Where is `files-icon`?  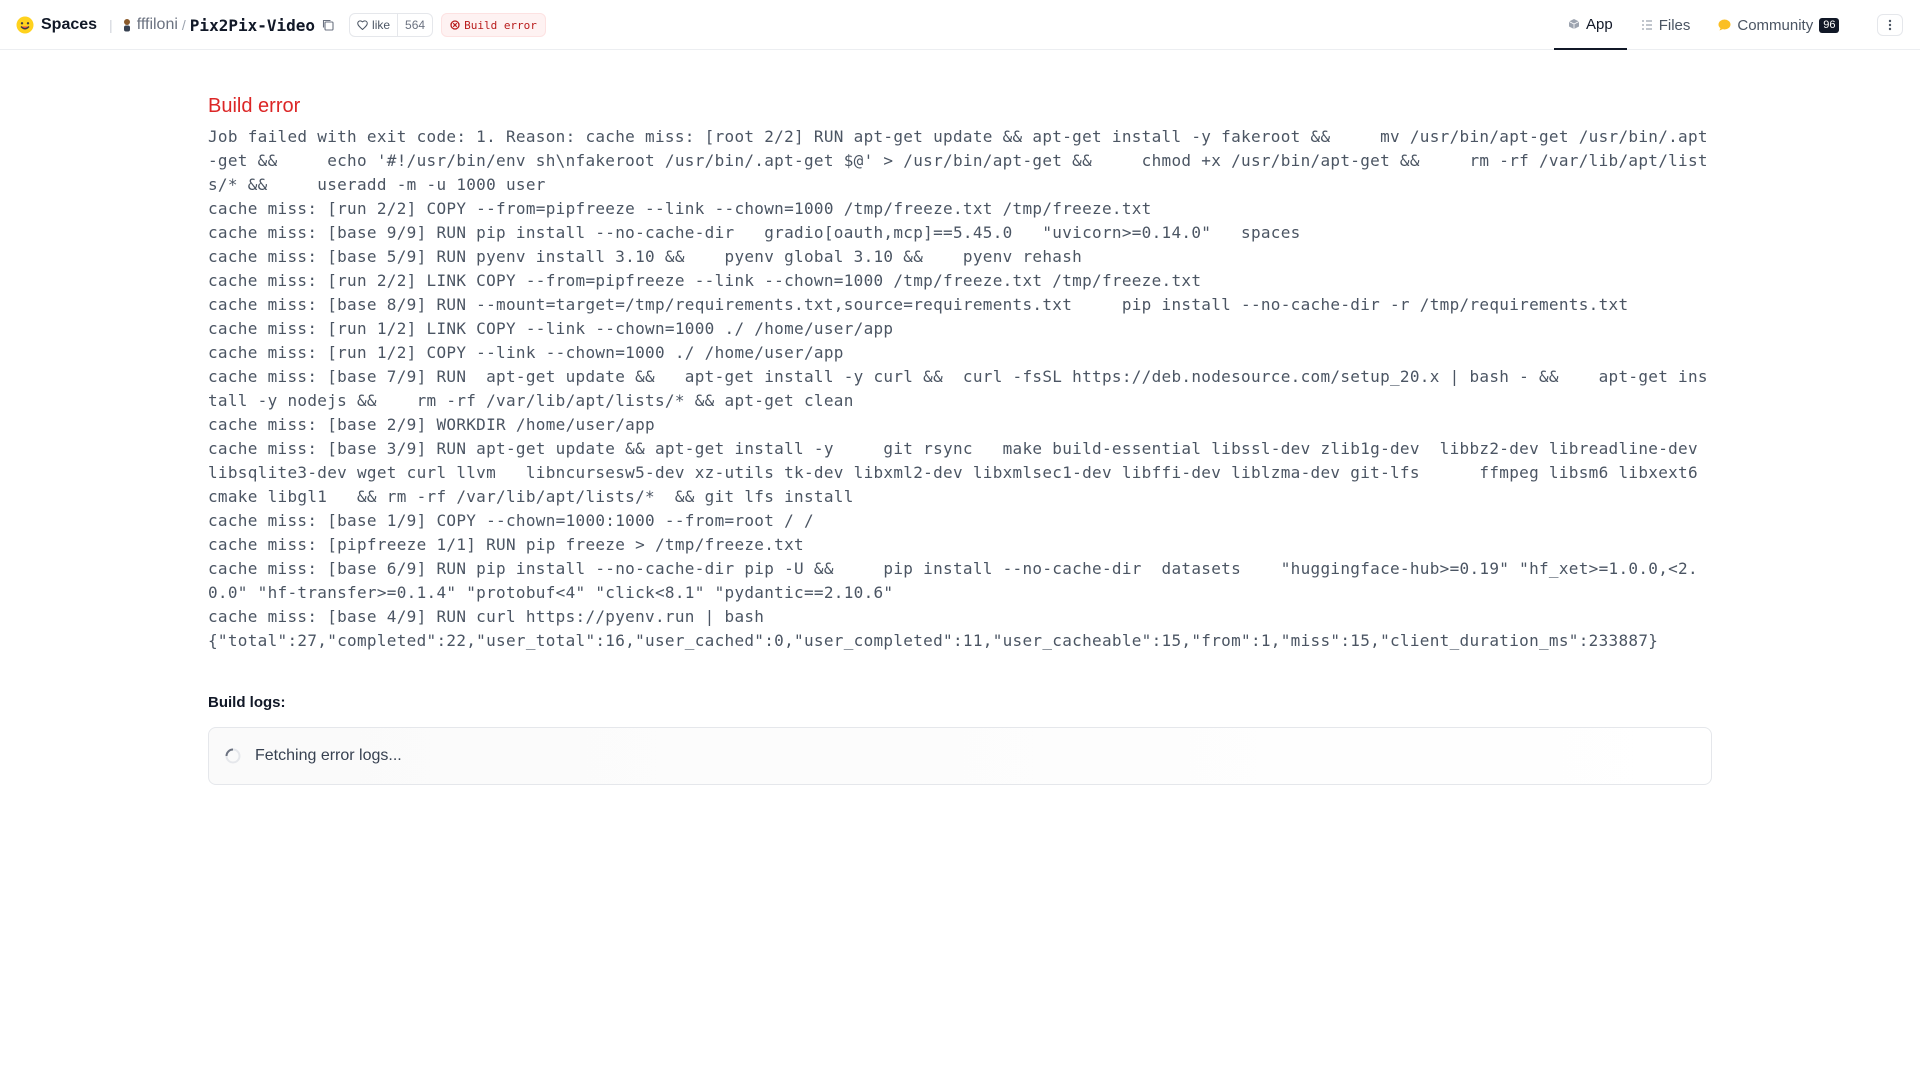
files-icon is located at coordinates (1646, 25).